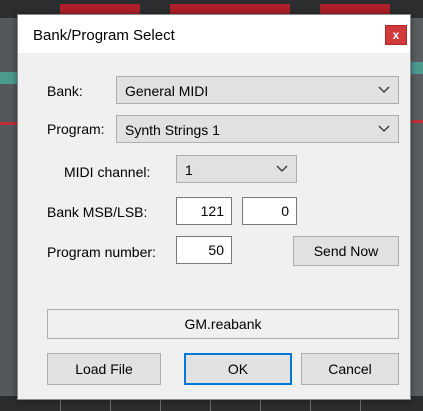 The height and width of the screenshot is (411, 423). What do you see at coordinates (101, 252) in the screenshot?
I see `program-number-label: Program number:` at bounding box center [101, 252].